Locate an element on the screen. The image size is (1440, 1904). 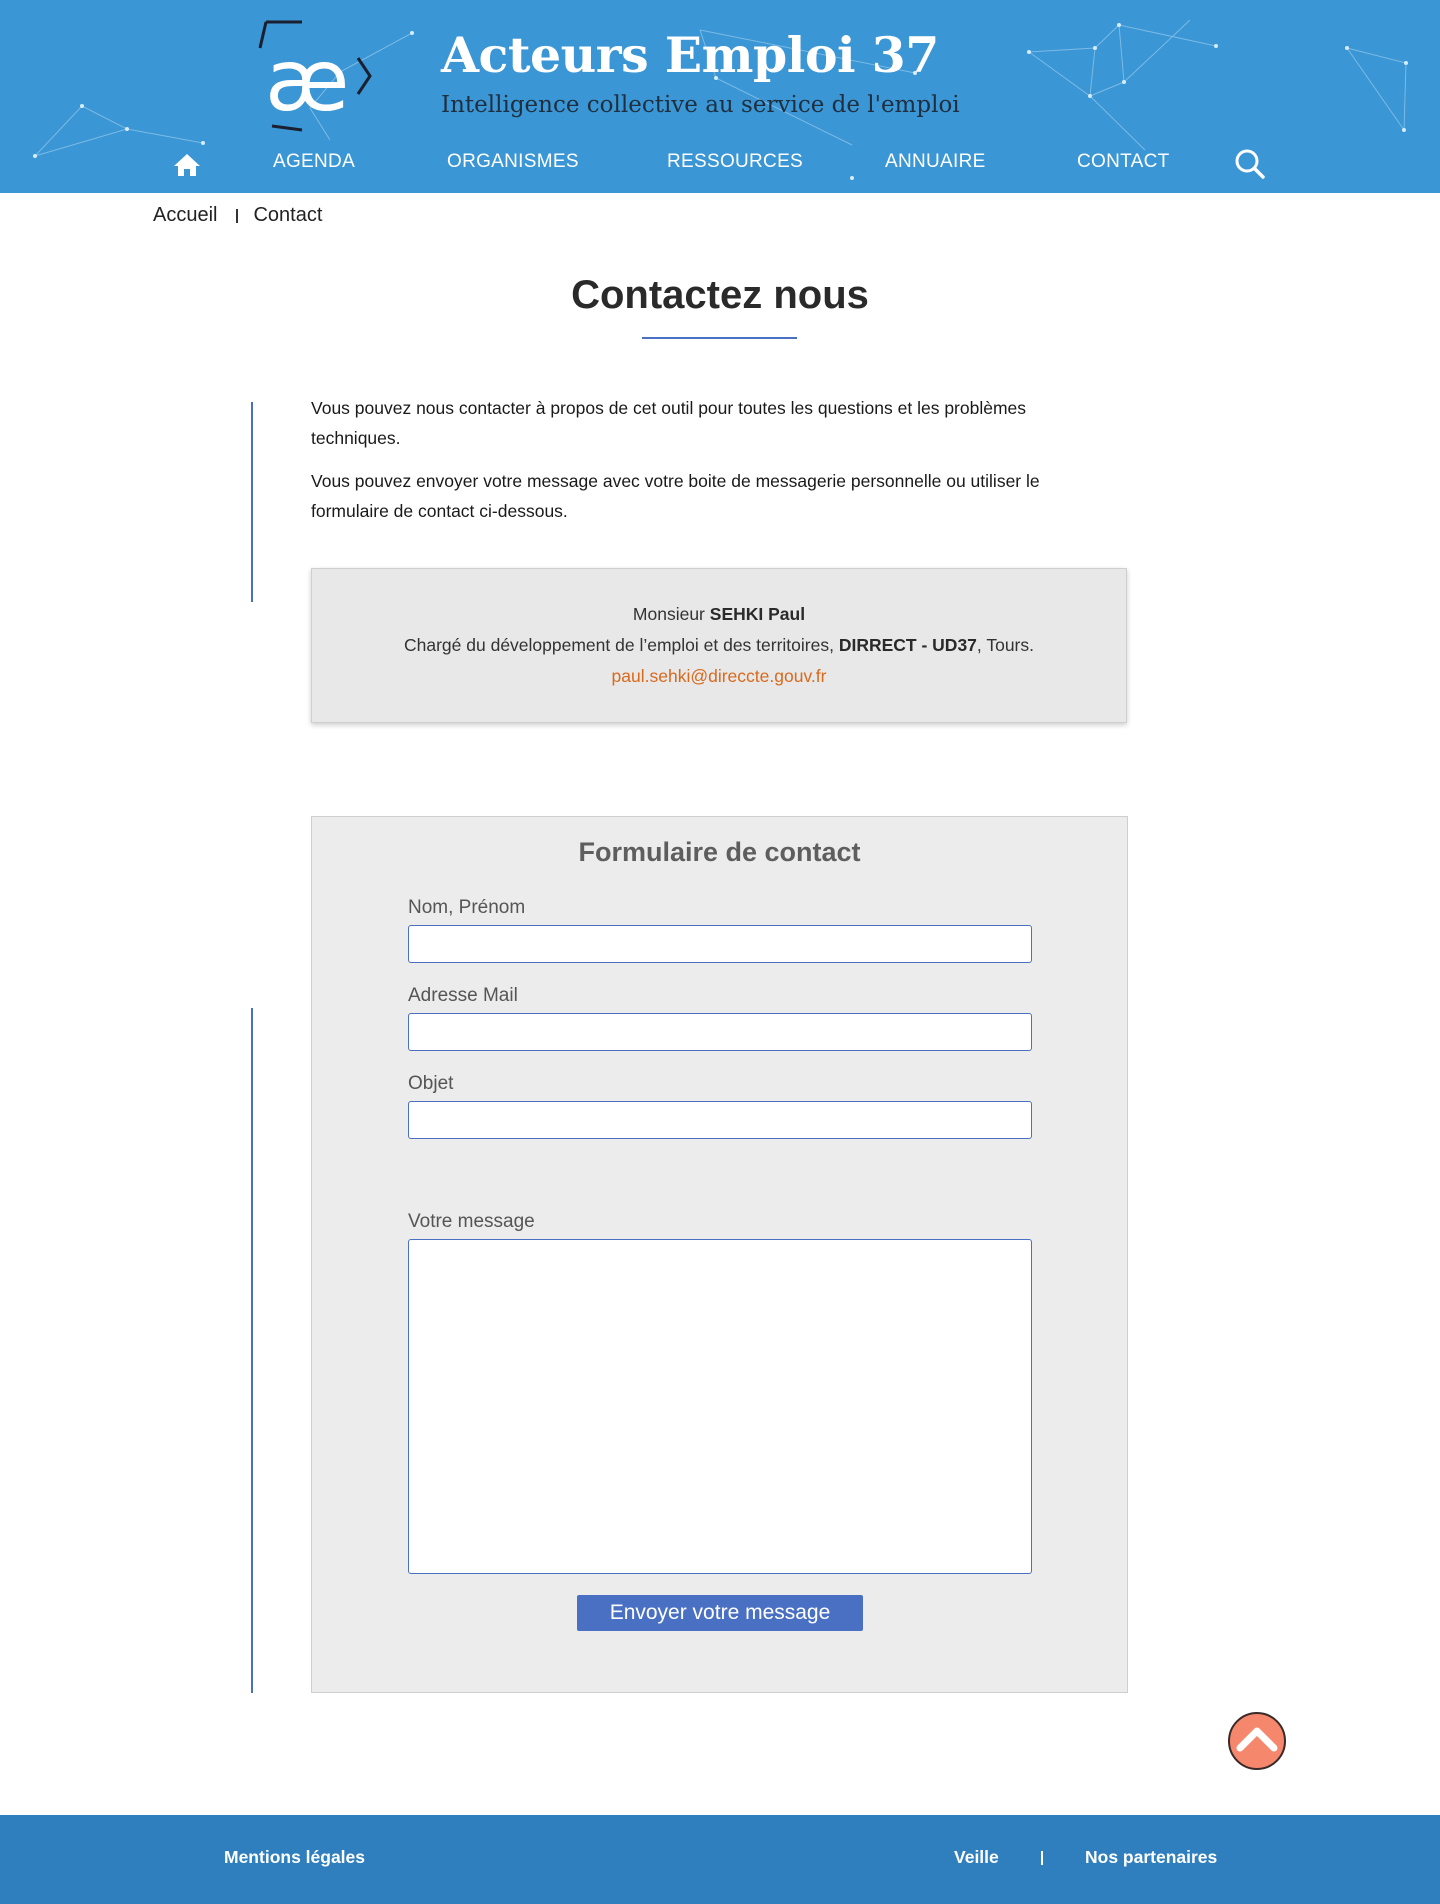
subject-label: Objet is located at coordinates (431, 1083).